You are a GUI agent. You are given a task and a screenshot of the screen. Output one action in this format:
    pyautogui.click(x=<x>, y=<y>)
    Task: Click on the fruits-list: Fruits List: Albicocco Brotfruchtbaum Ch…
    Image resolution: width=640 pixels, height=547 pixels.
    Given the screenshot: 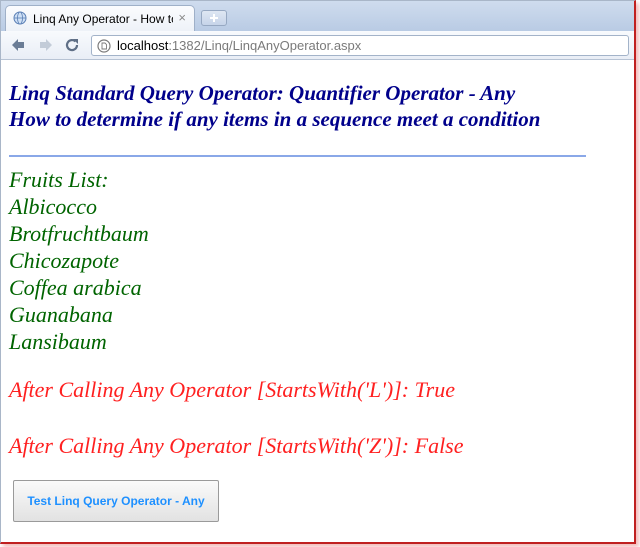 What is the action you would take?
    pyautogui.click(x=79, y=260)
    